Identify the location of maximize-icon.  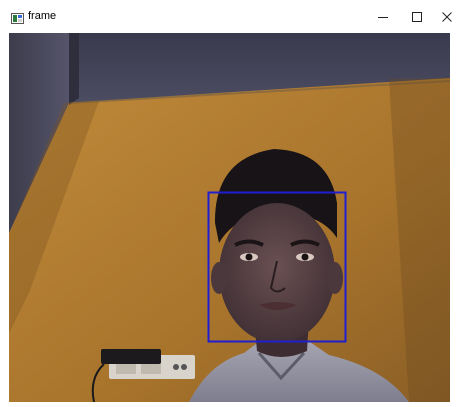
(417, 16).